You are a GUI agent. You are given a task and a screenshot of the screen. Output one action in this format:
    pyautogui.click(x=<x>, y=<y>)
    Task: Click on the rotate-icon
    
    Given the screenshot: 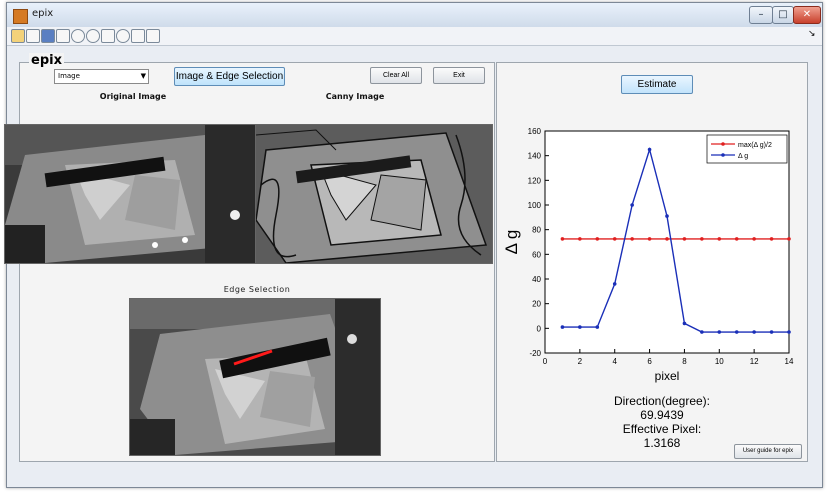 What is the action you would take?
    pyautogui.click(x=123, y=36)
    